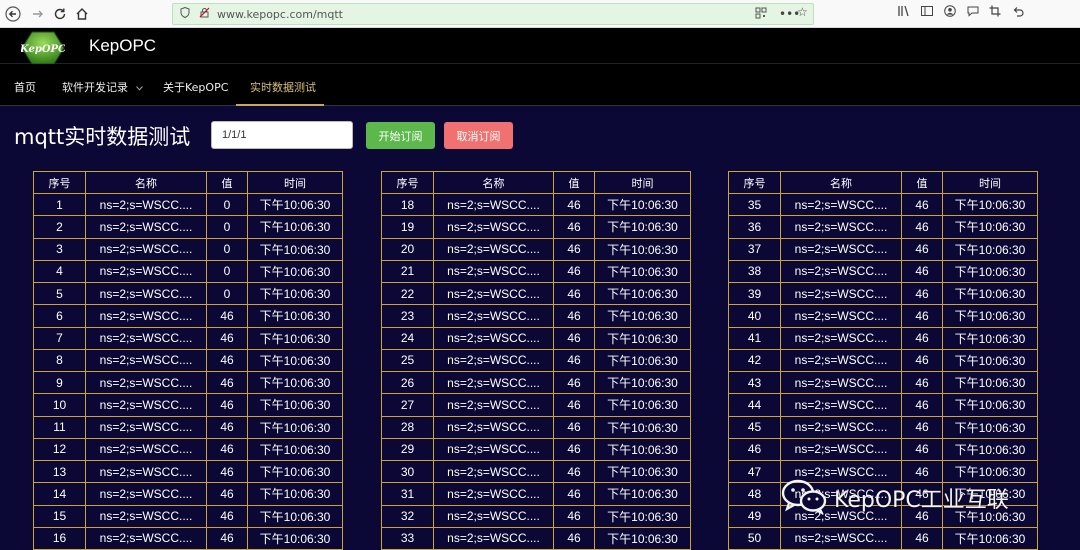 The height and width of the screenshot is (550, 1080). Describe the element at coordinates (921, 500) in the screenshot. I see `watermark-text: KepOPC工业互联` at that location.